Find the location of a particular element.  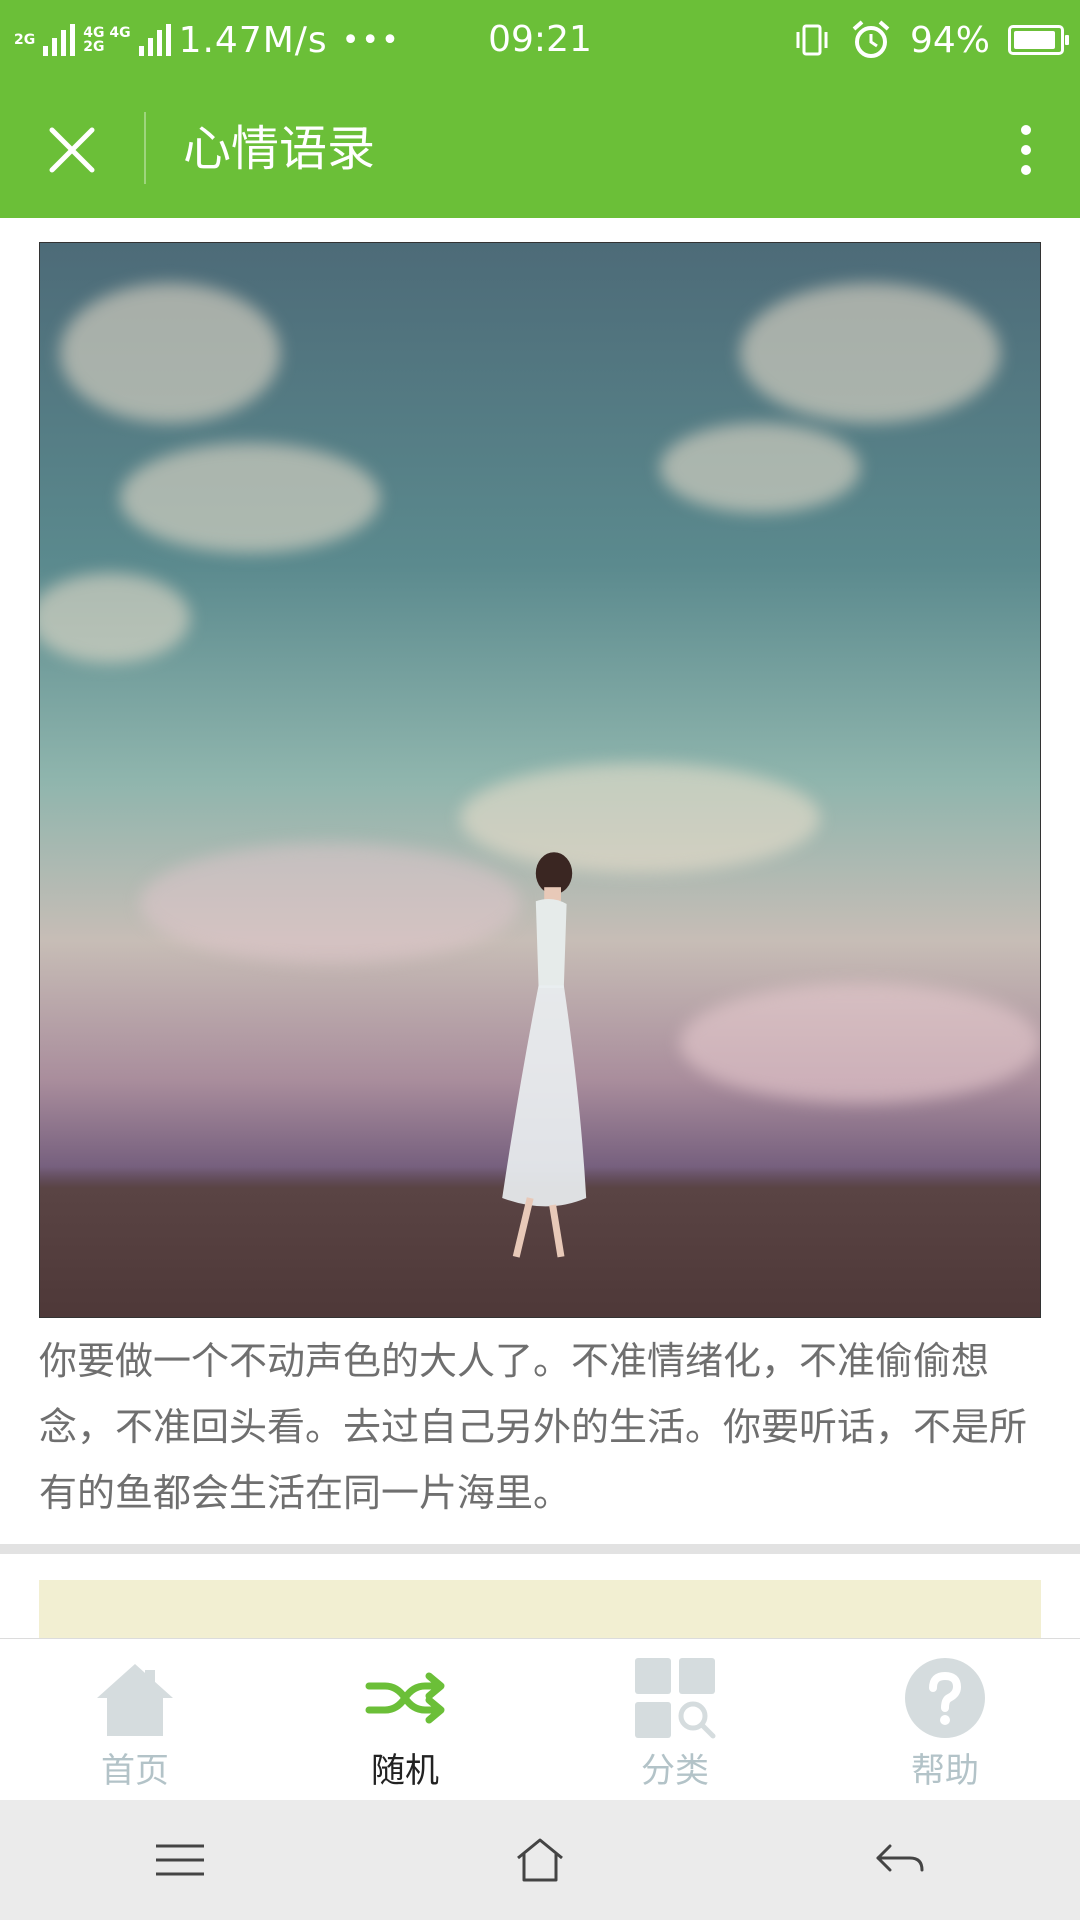

nav-label-category: 分类 is located at coordinates (675, 1771).